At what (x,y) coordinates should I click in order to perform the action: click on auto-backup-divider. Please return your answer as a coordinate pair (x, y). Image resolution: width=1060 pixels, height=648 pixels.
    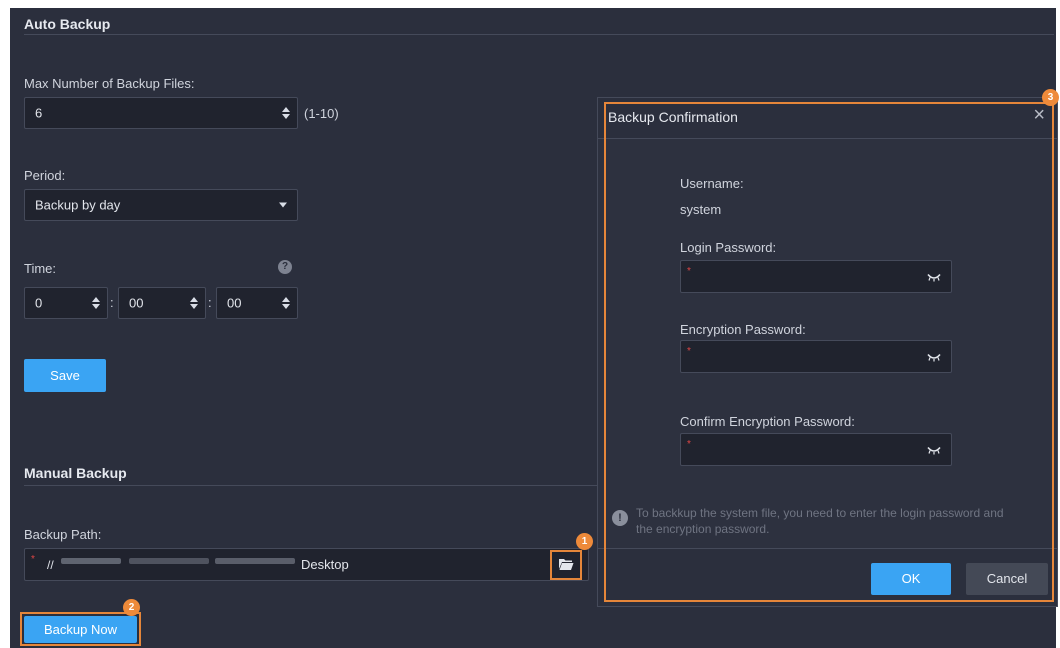
    Looking at the image, I should click on (539, 34).